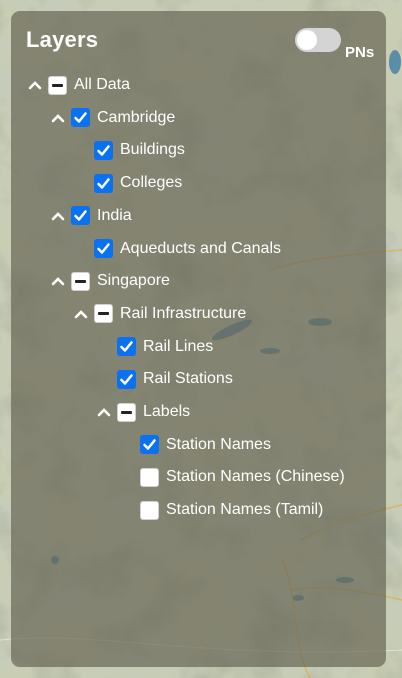 This screenshot has height=678, width=402. What do you see at coordinates (255, 477) in the screenshot?
I see `station-names-chinese-label: Station Names (Chinese)` at bounding box center [255, 477].